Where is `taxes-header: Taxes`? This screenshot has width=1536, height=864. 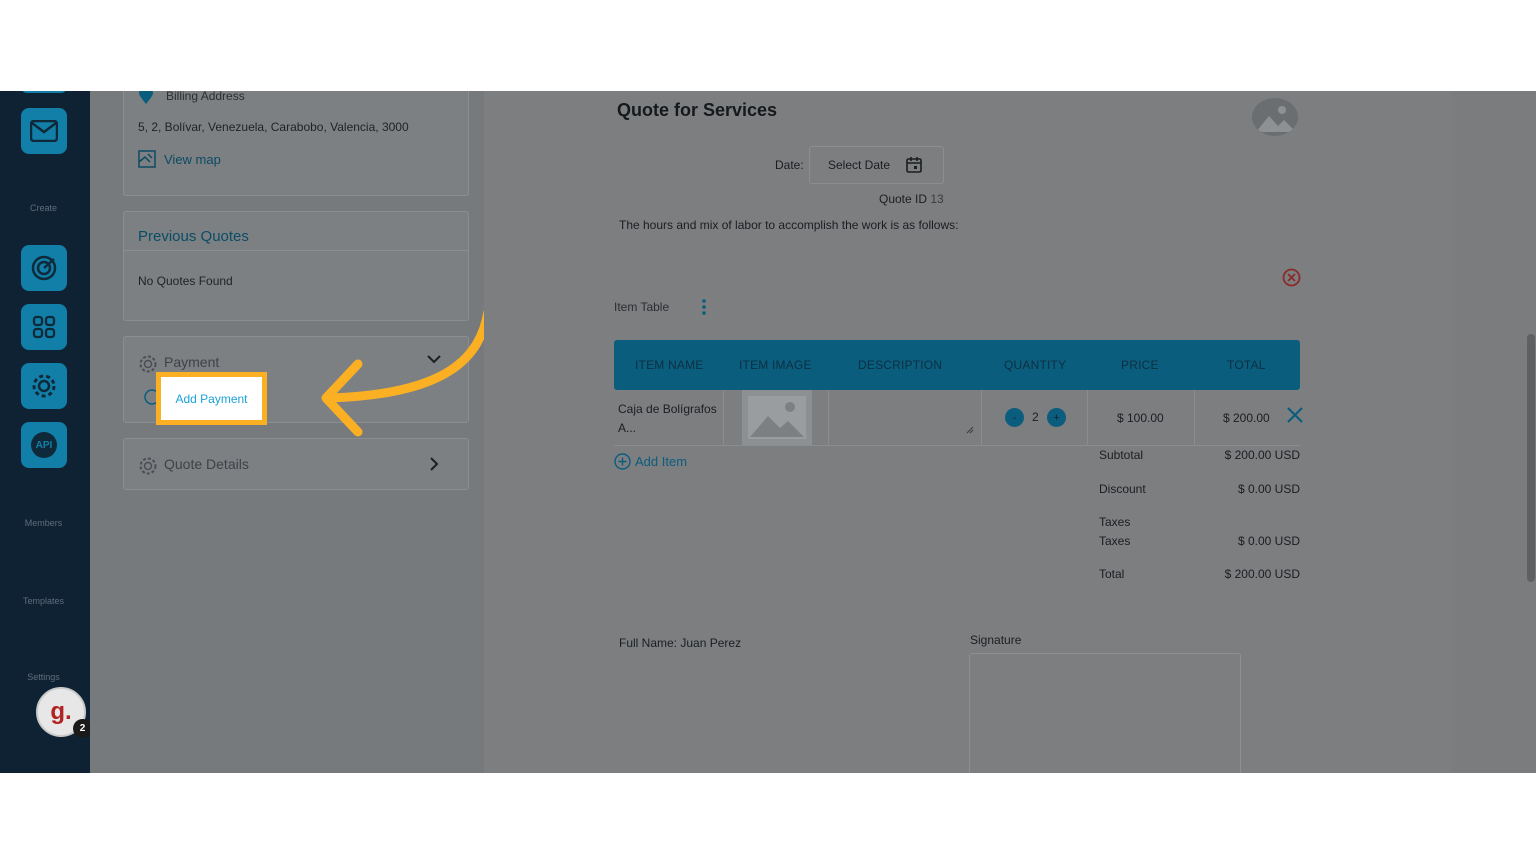 taxes-header: Taxes is located at coordinates (1115, 522).